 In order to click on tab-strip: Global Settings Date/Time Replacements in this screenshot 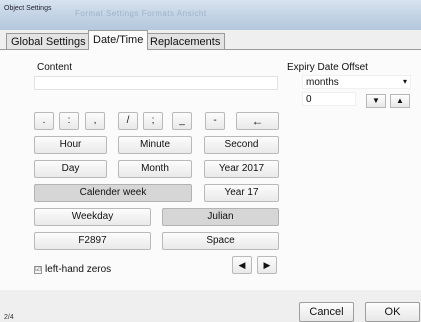, I will do `click(210, 40)`.